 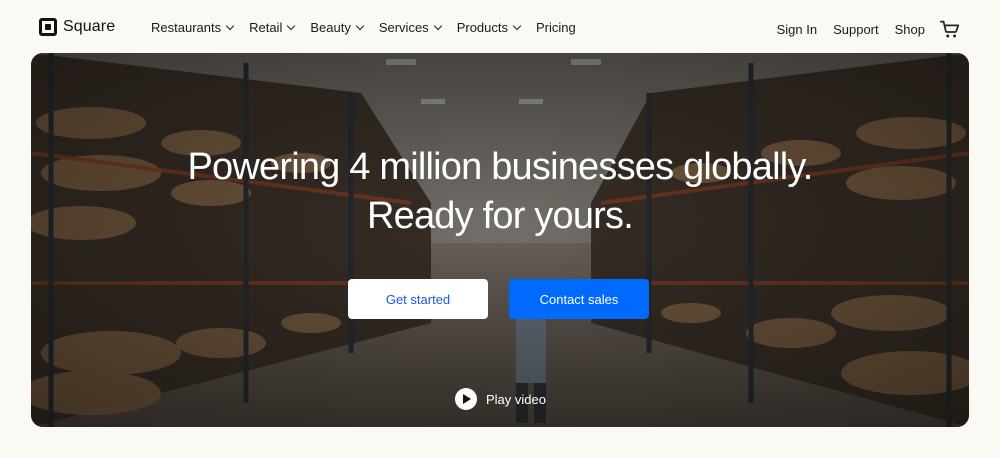 I want to click on account-navigation: Sign In Support Shop, so click(x=861, y=29).